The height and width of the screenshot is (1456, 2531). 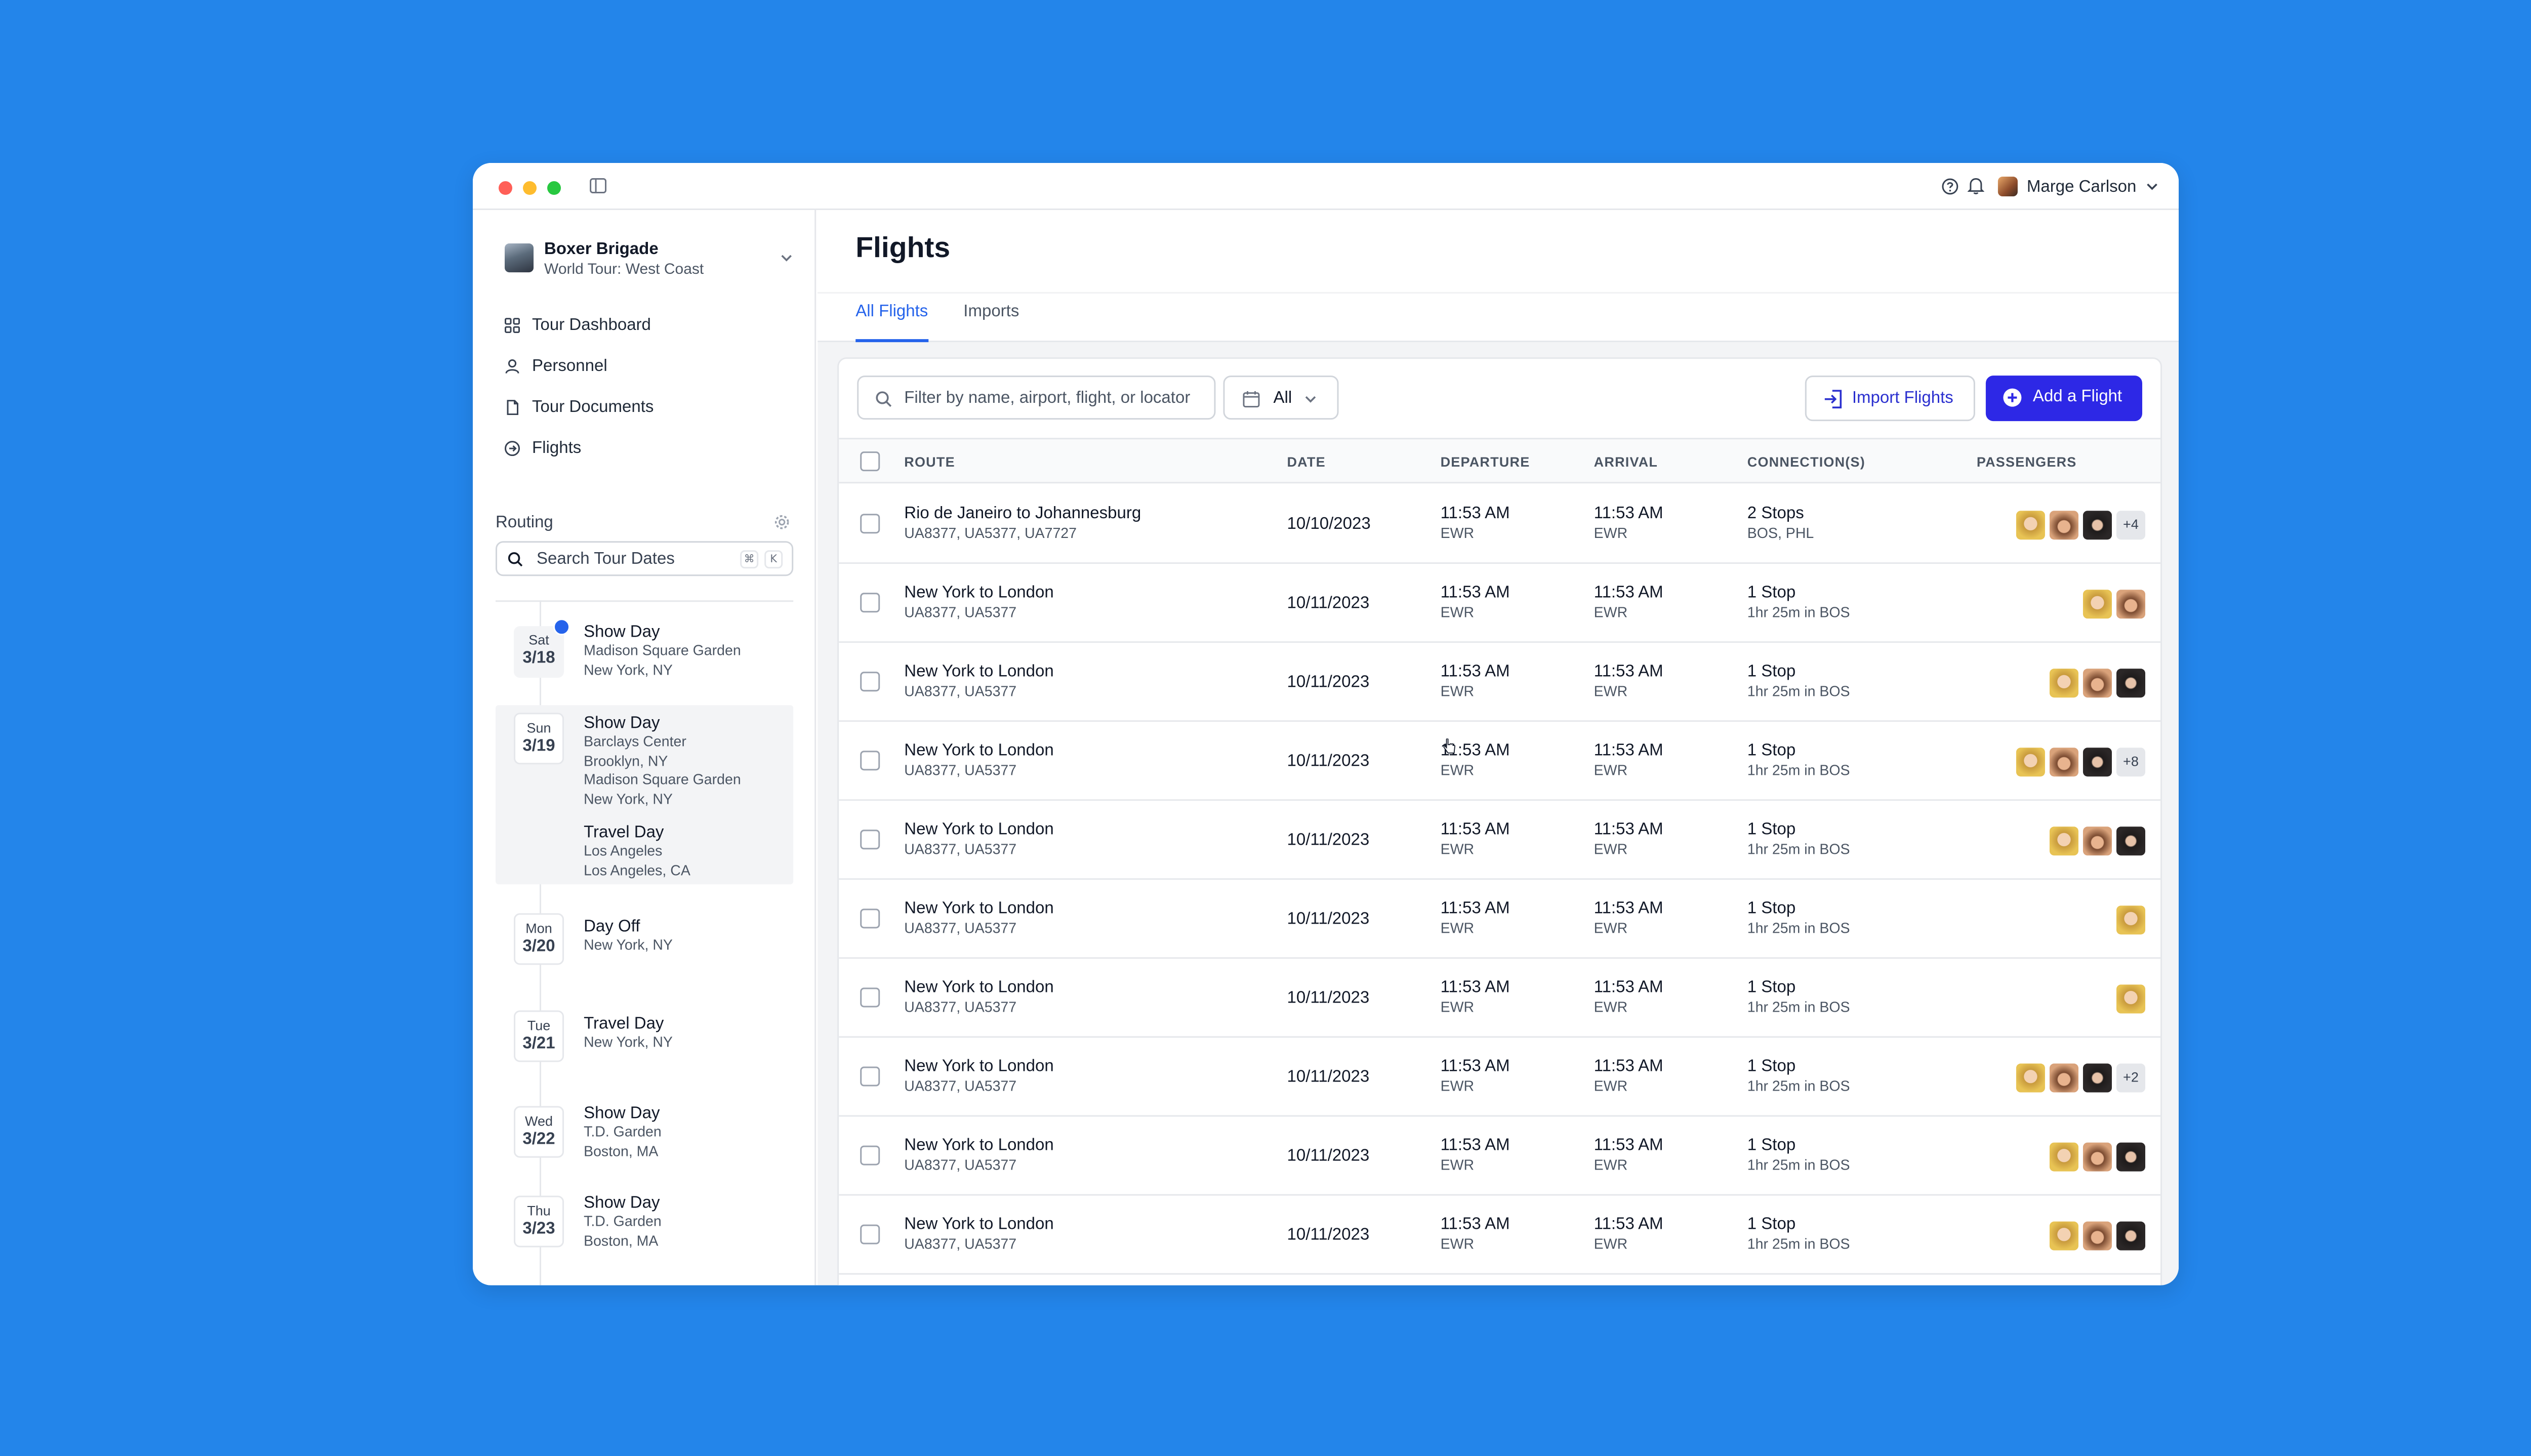 What do you see at coordinates (539, 1026) in the screenshot?
I see `day-of-week: Tue` at bounding box center [539, 1026].